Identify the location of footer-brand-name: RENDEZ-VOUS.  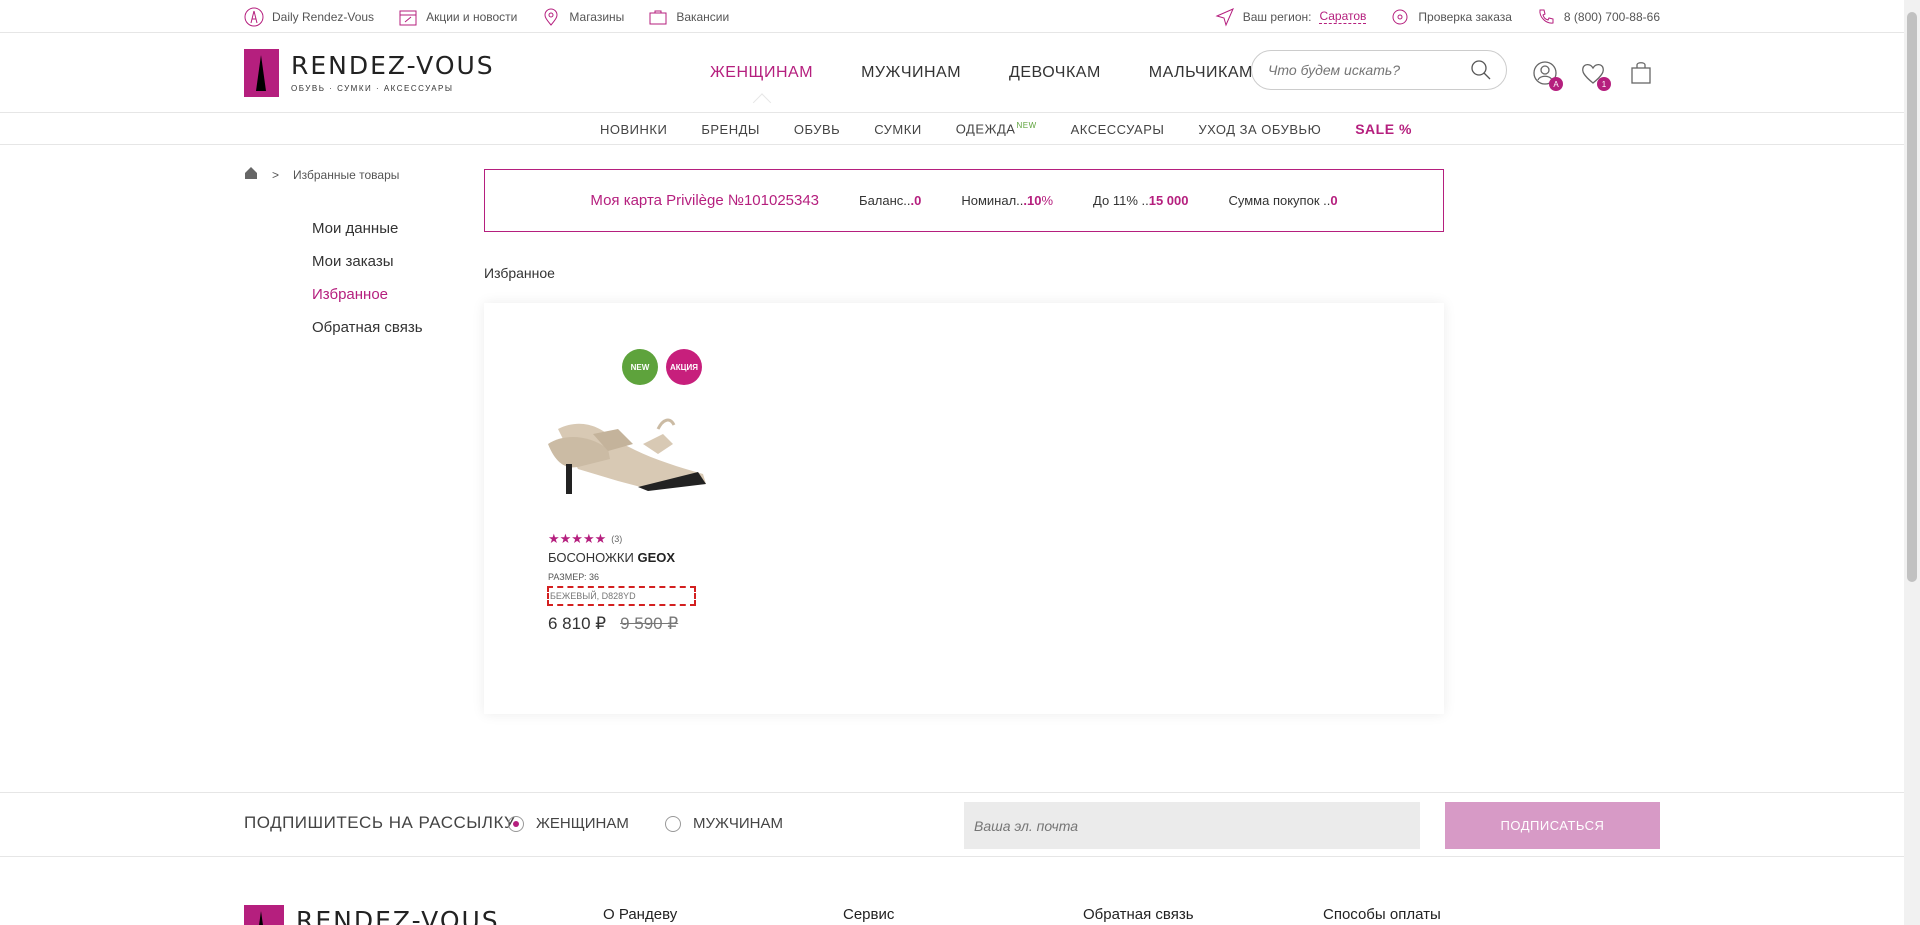
(398, 915).